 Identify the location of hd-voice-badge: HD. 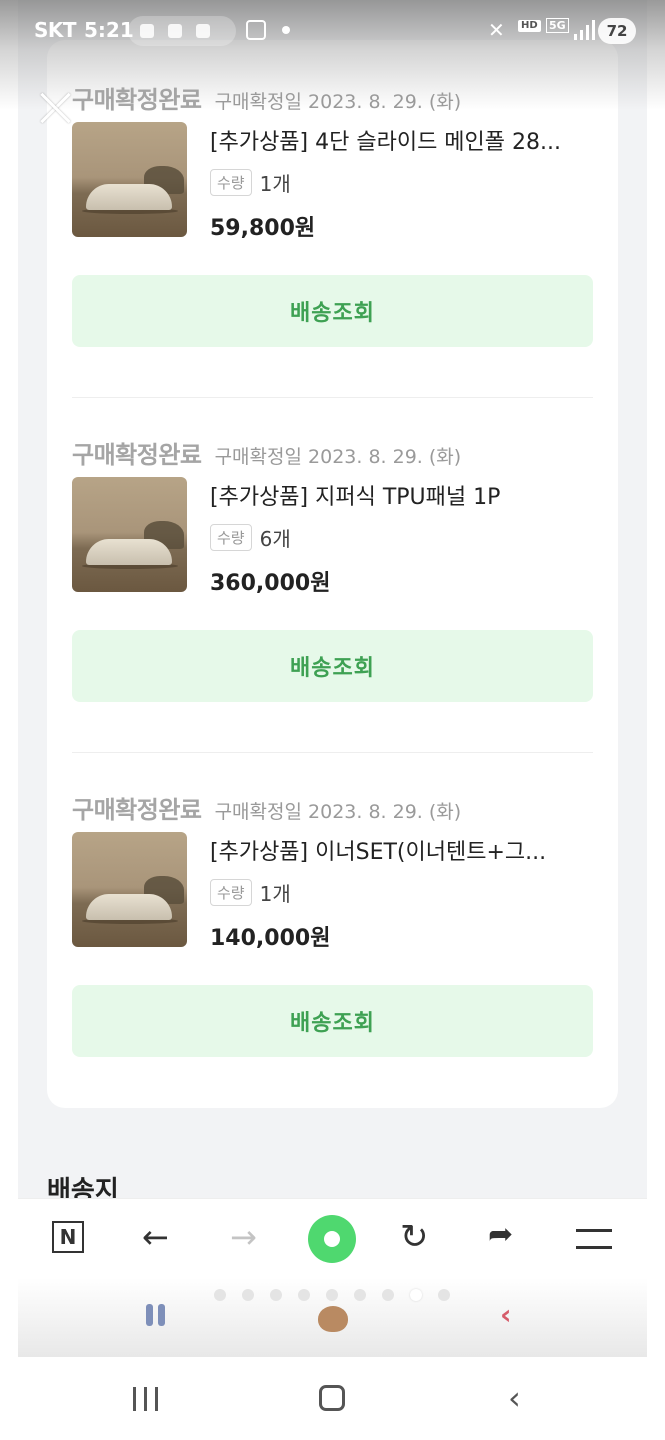
(529, 26).